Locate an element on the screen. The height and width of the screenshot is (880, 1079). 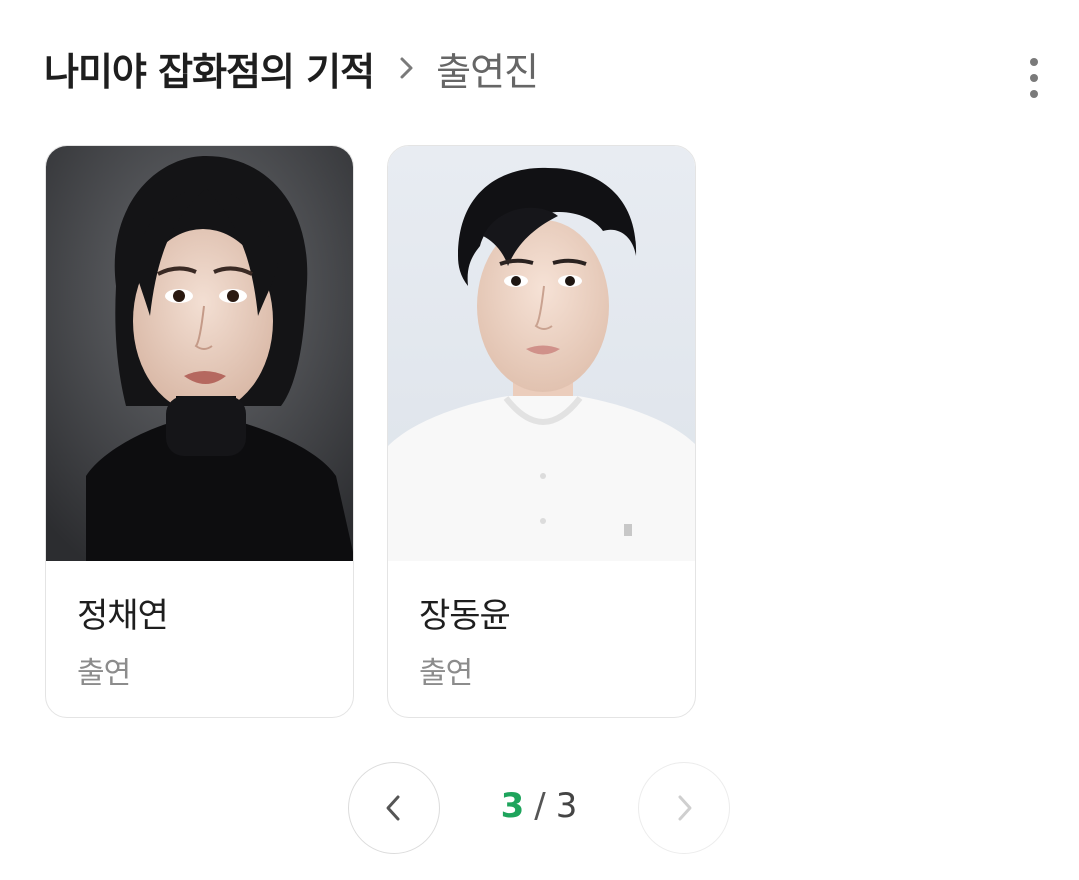
page-indicator: 3/3 is located at coordinates (539, 806).